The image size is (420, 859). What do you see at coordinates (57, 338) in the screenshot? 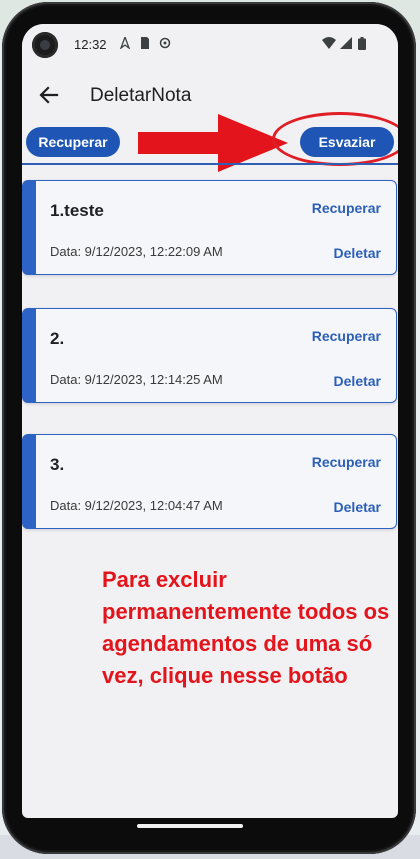
I see `note-title: 2.` at bounding box center [57, 338].